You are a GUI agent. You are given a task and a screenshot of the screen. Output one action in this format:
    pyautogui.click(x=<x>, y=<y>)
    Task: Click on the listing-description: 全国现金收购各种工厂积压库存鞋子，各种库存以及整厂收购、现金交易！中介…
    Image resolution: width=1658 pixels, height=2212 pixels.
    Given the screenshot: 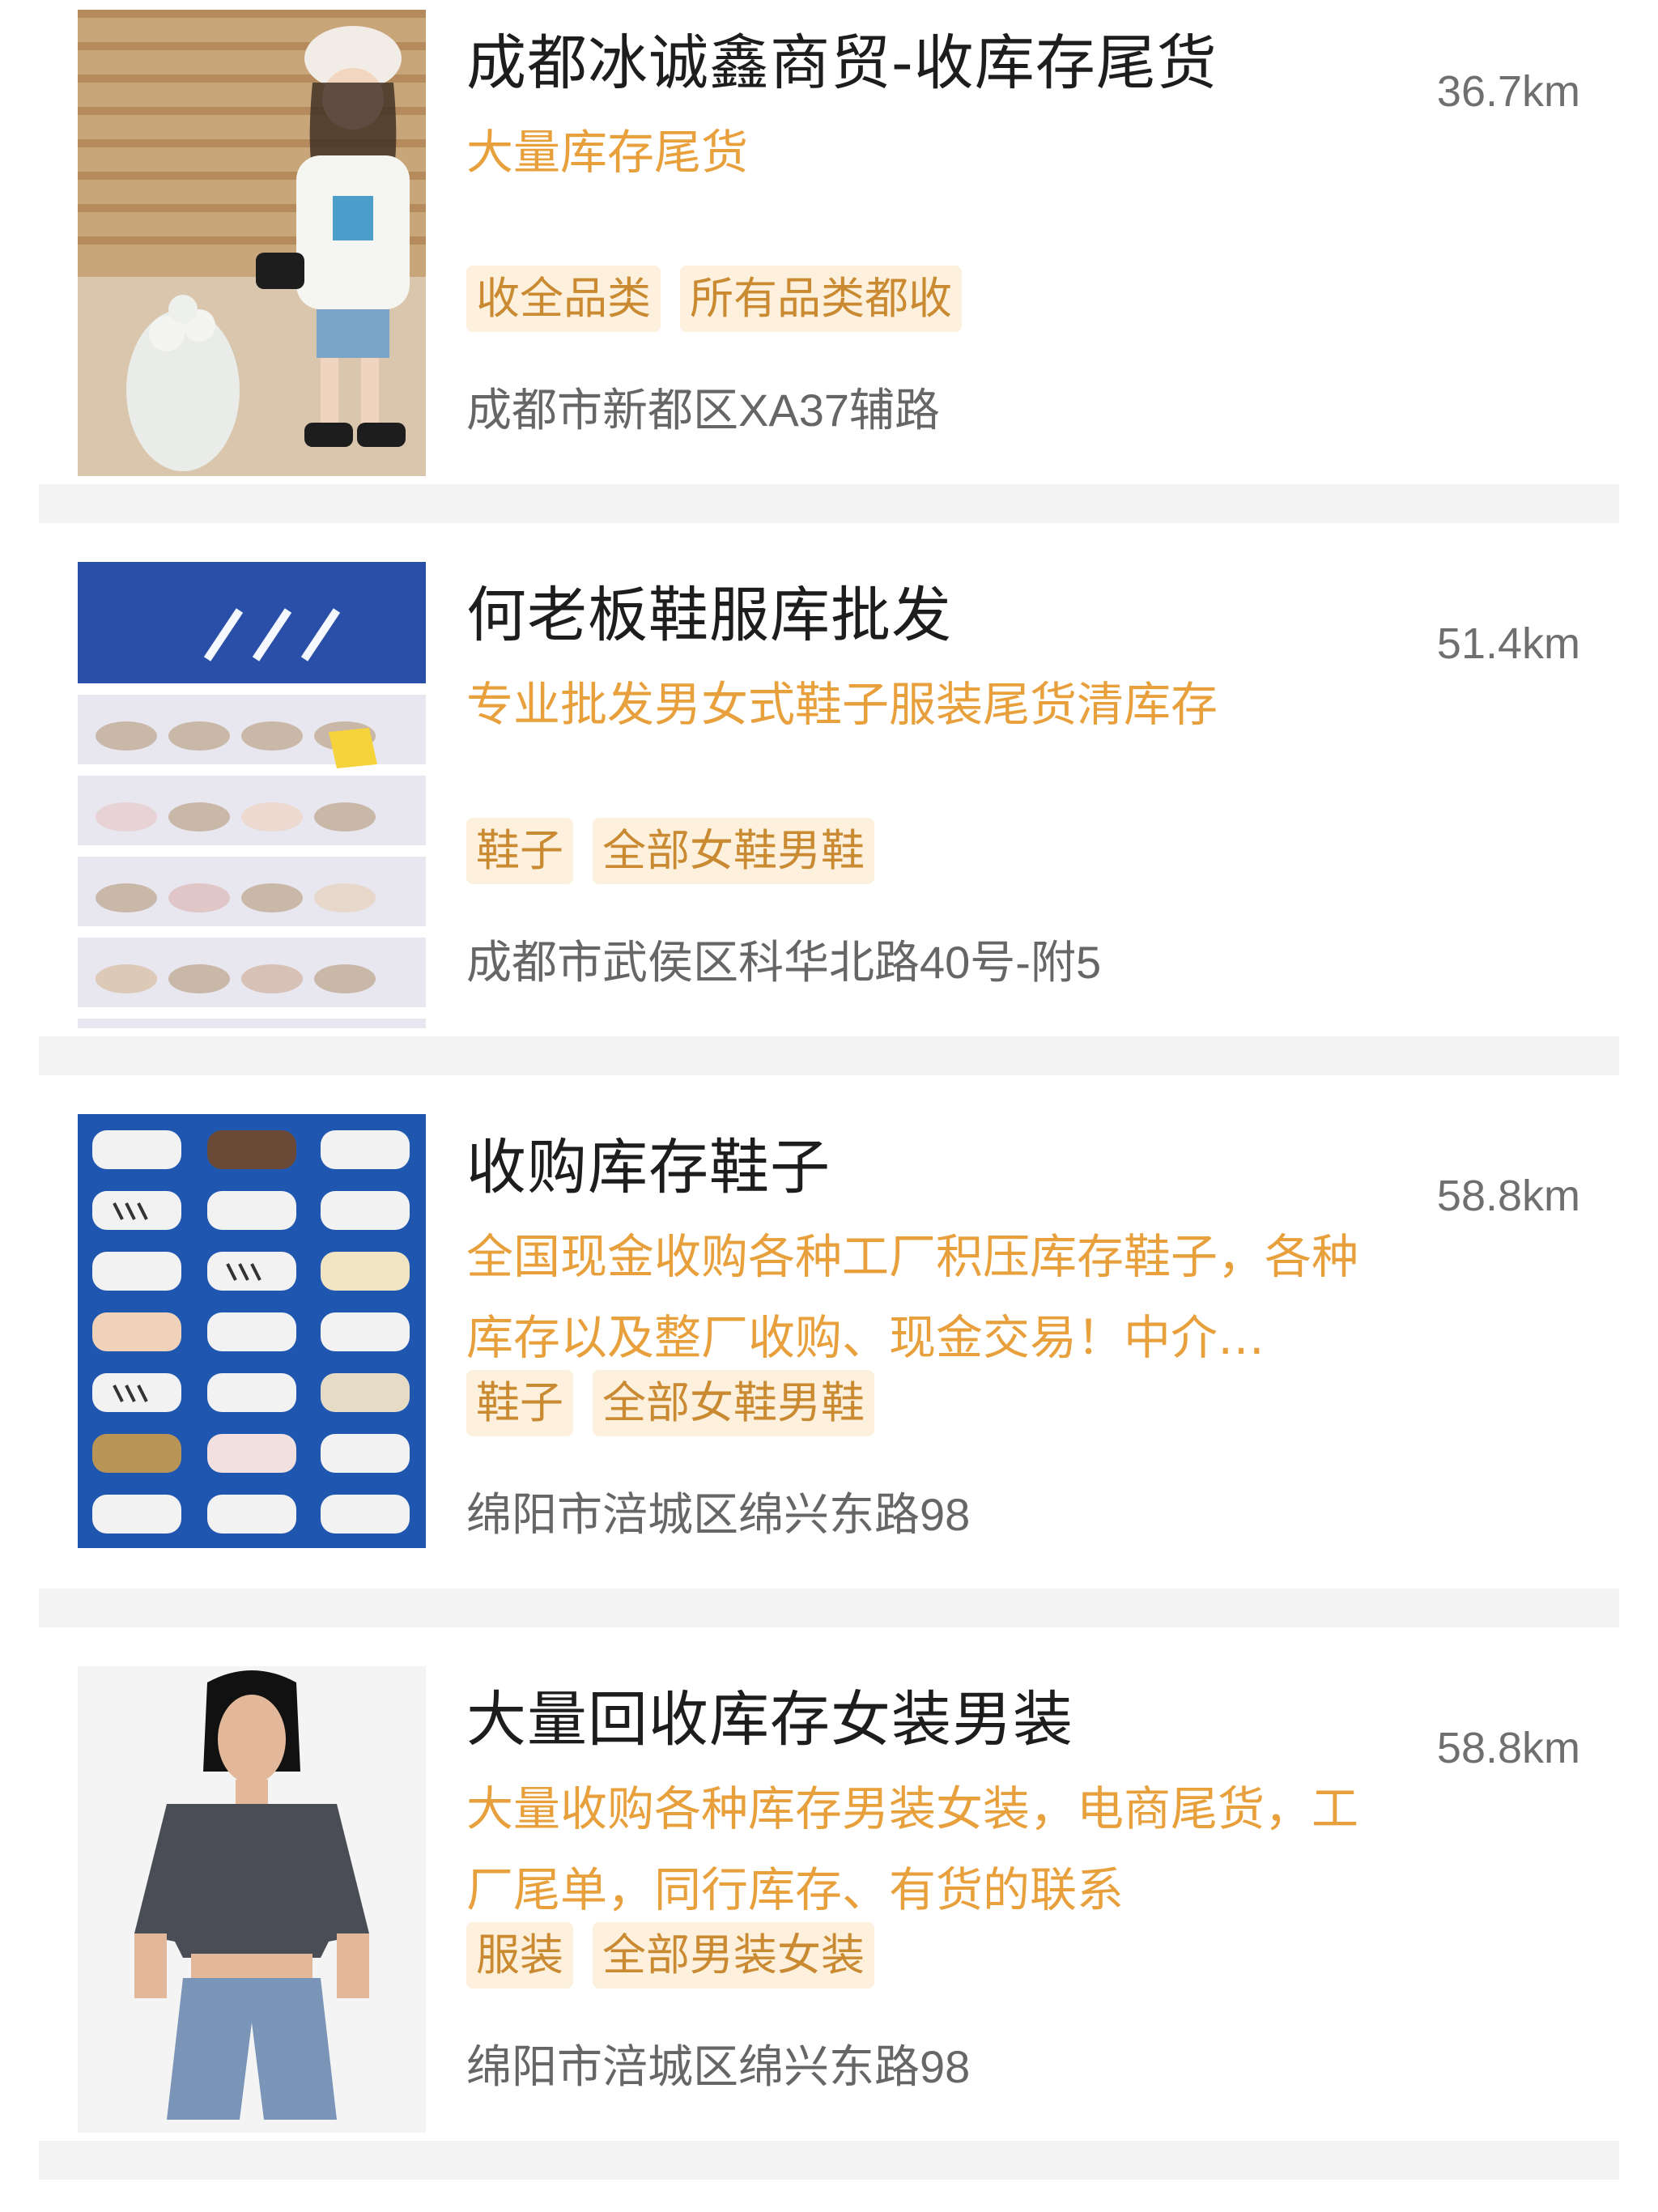 What is the action you would take?
    pyautogui.click(x=912, y=1297)
    